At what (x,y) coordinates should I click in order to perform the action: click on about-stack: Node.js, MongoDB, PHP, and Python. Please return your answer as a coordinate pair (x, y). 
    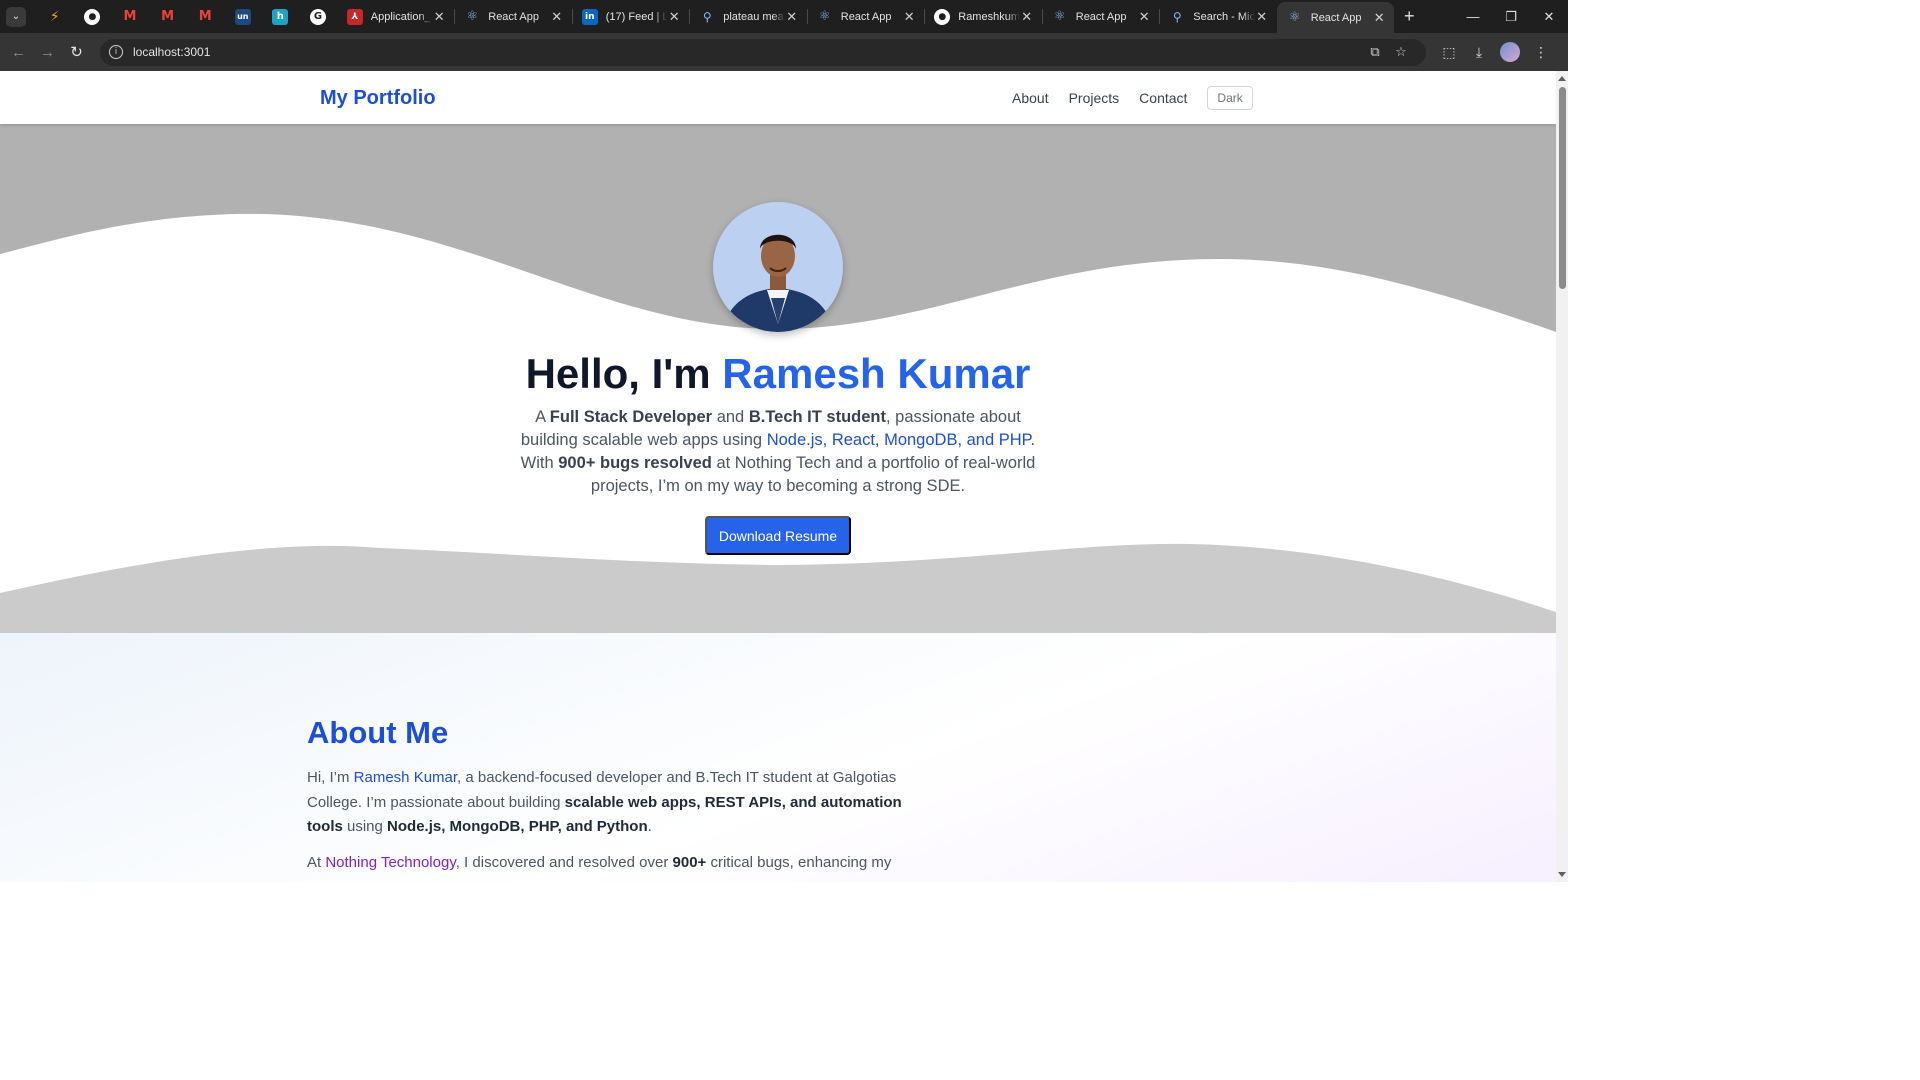
    Looking at the image, I should click on (517, 826).